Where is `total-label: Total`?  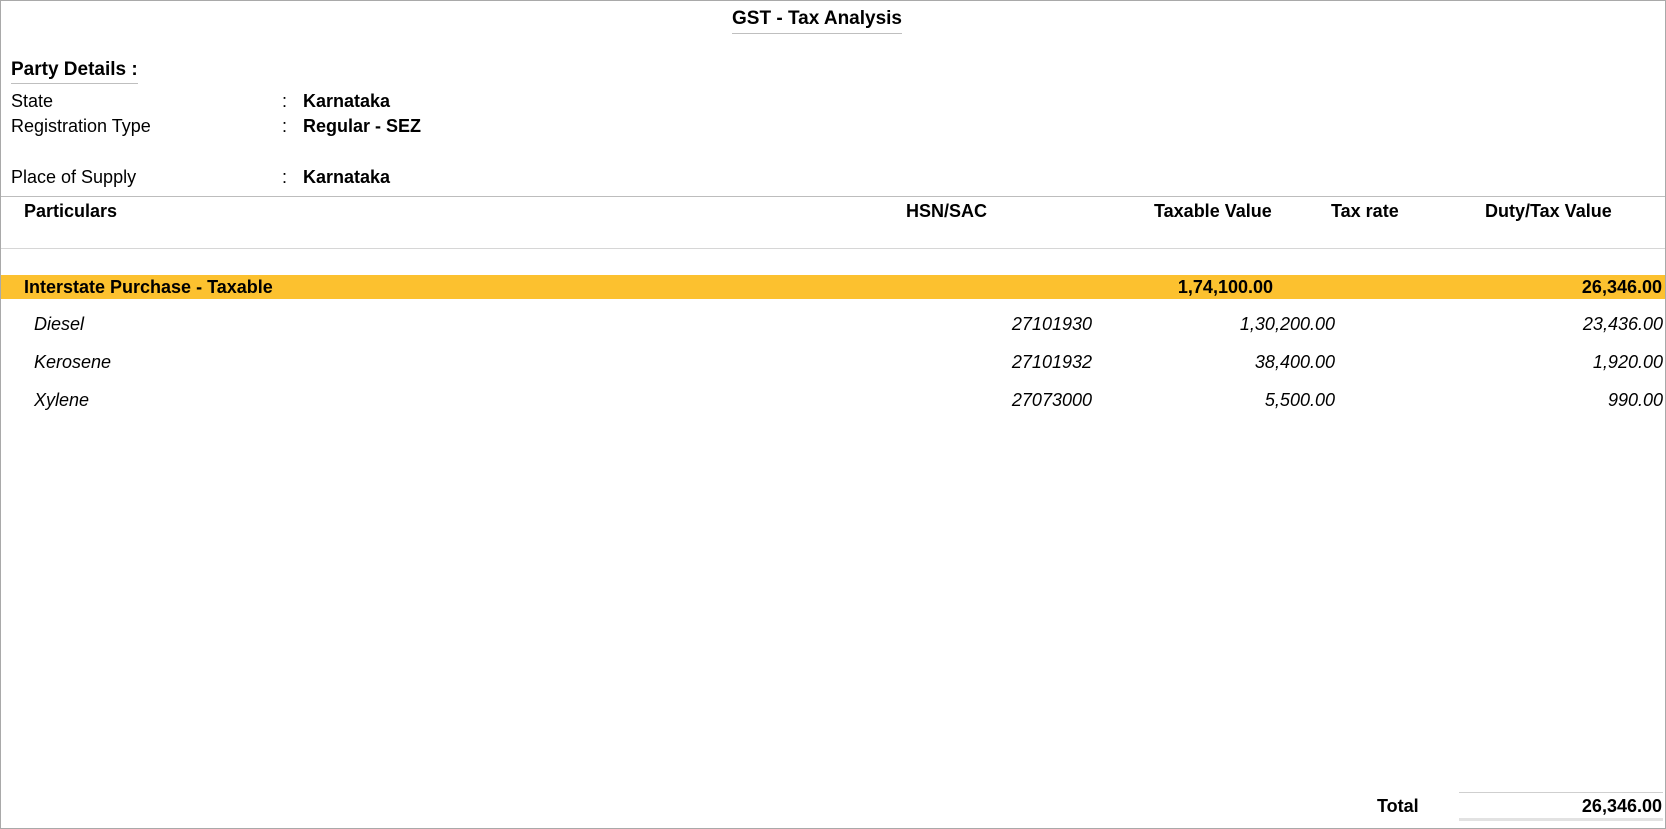 total-label: Total is located at coordinates (1398, 806).